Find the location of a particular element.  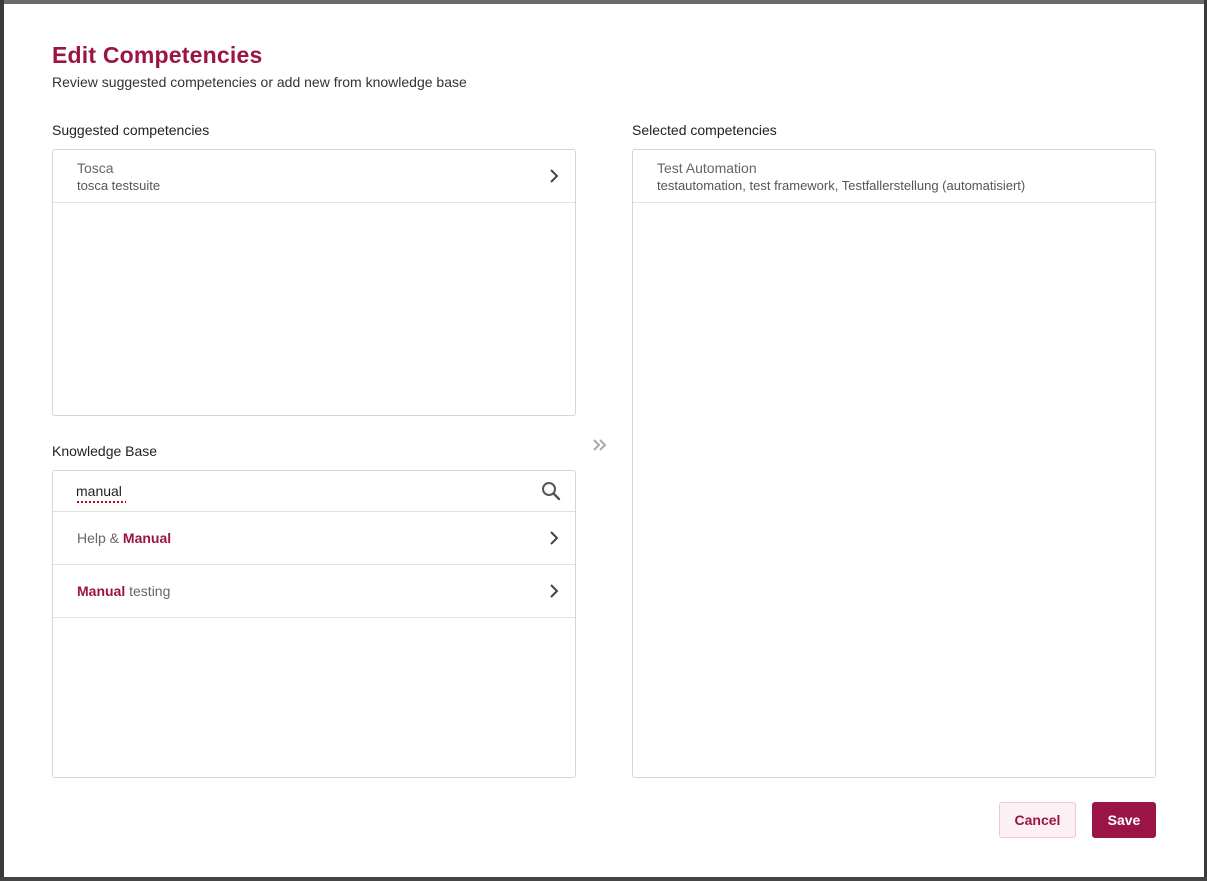

cancel-button: Cancel is located at coordinates (1037, 820).